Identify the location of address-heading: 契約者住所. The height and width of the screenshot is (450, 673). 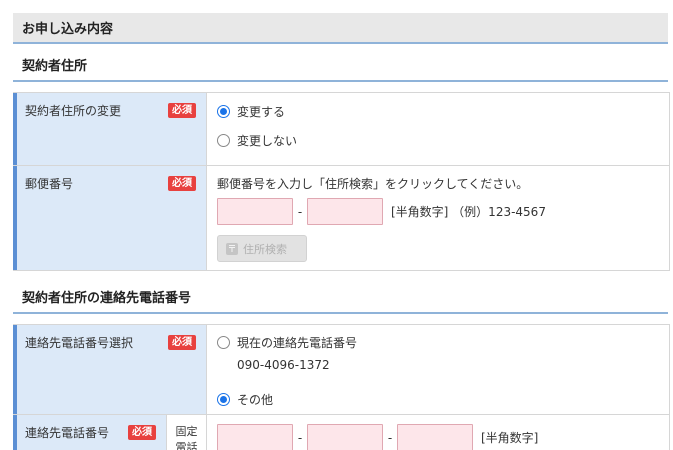
(340, 69).